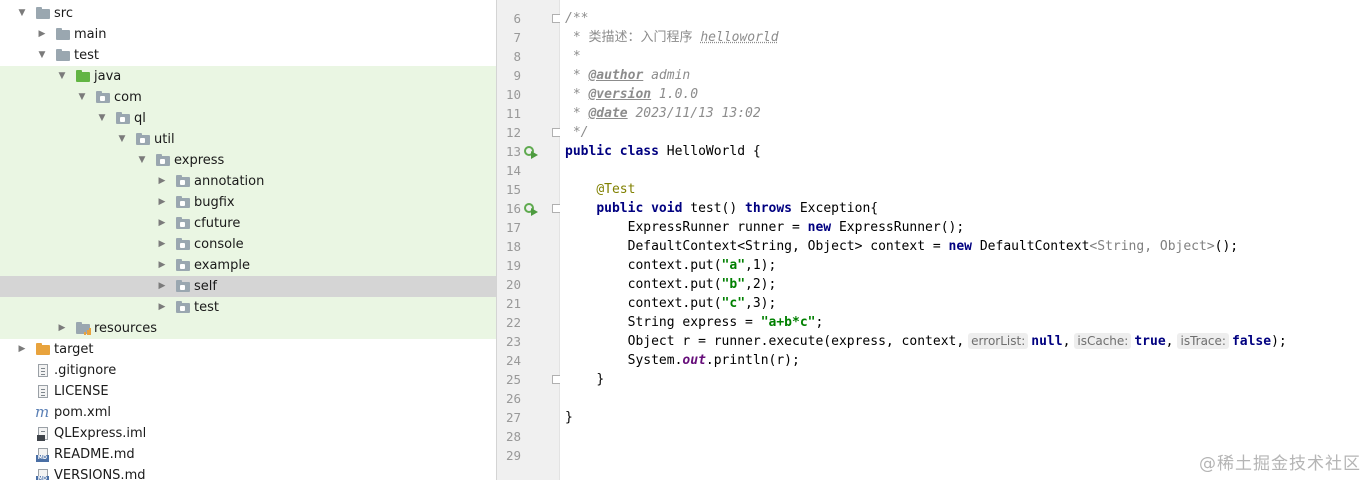 The height and width of the screenshot is (480, 1369). Describe the element at coordinates (788, 246) in the screenshot. I see `code-text: DefaultContext<String, Object> context =` at that location.